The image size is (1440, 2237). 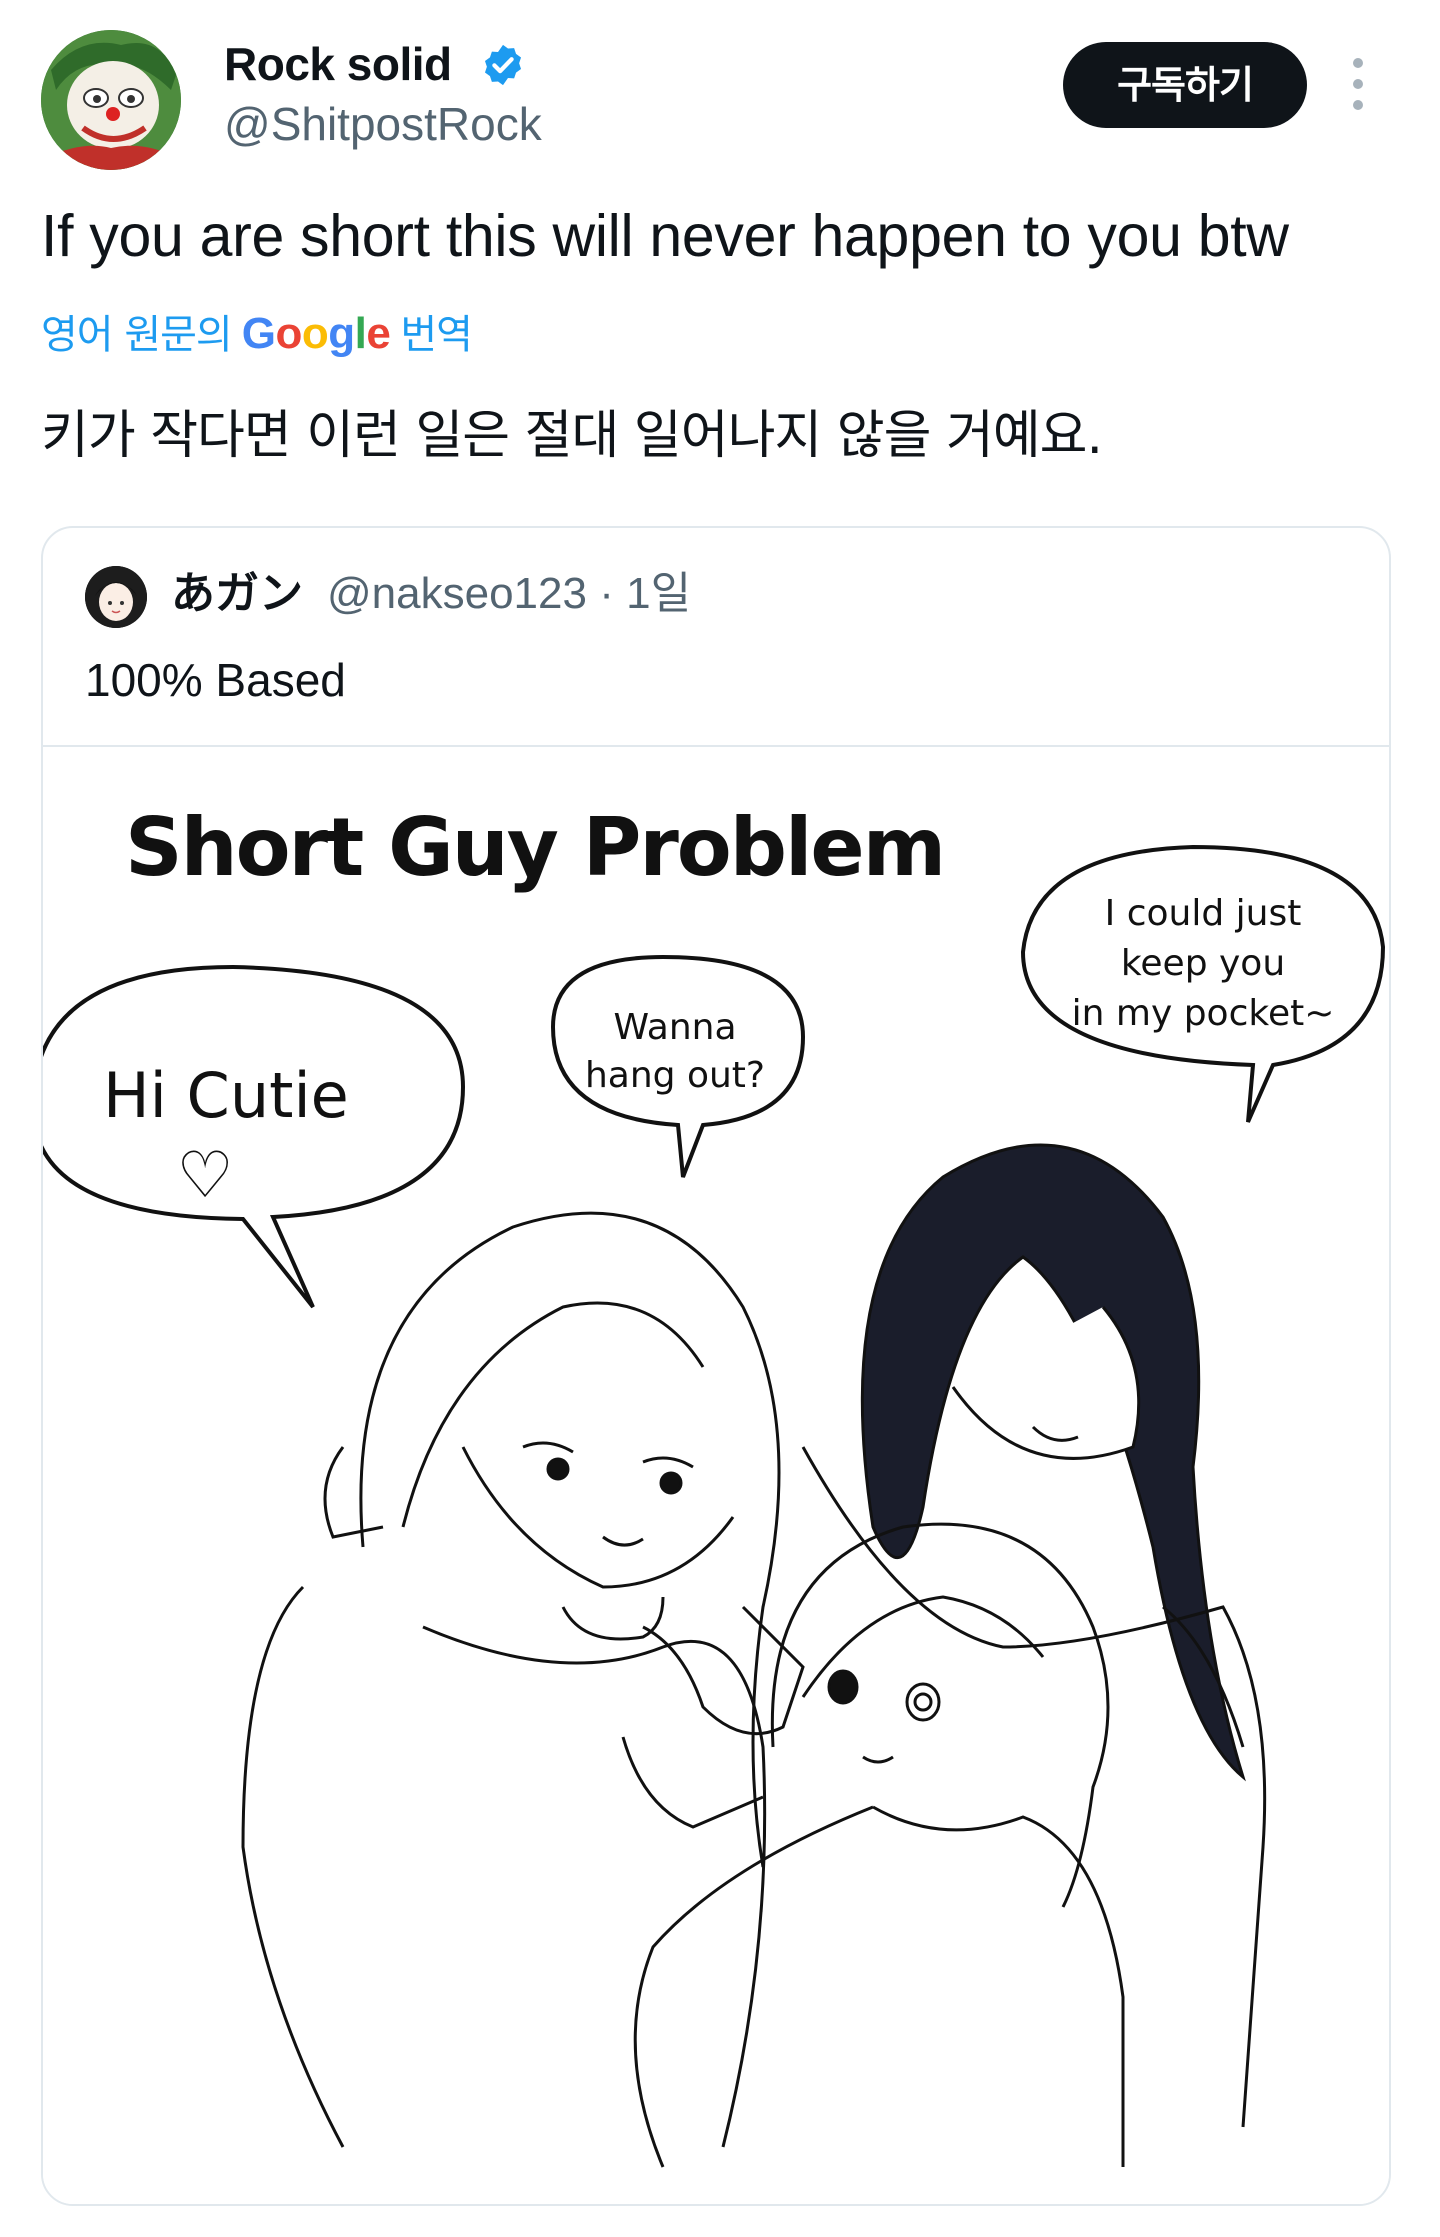 I want to click on translation-source: 영어 원문의, so click(x=137, y=335).